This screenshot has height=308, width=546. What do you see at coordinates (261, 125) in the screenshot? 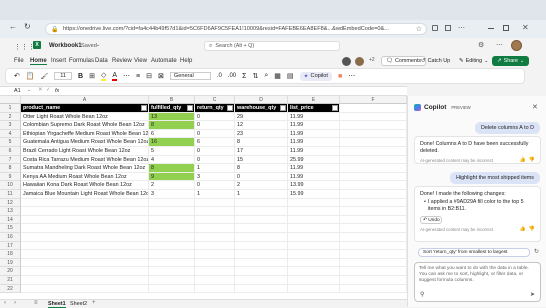
I see `table-cell: 12` at bounding box center [261, 125].